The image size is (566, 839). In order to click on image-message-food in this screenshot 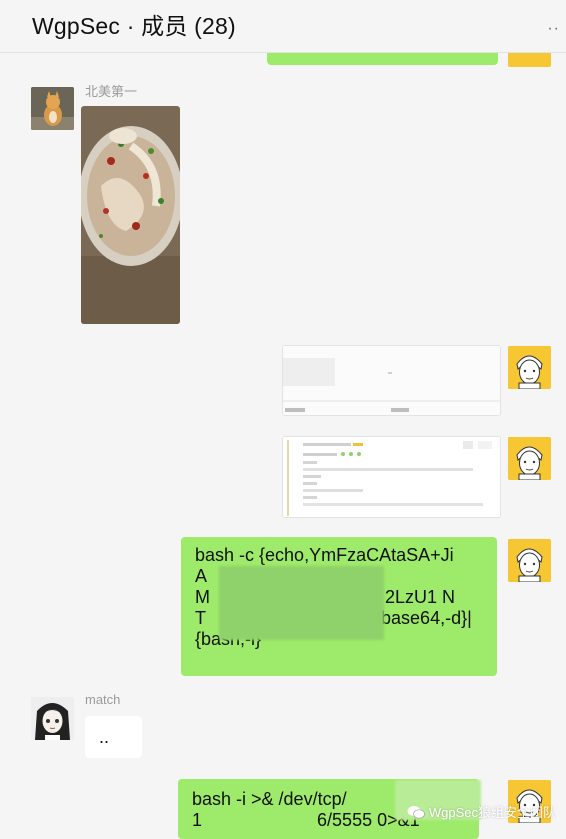, I will do `click(130, 215)`.